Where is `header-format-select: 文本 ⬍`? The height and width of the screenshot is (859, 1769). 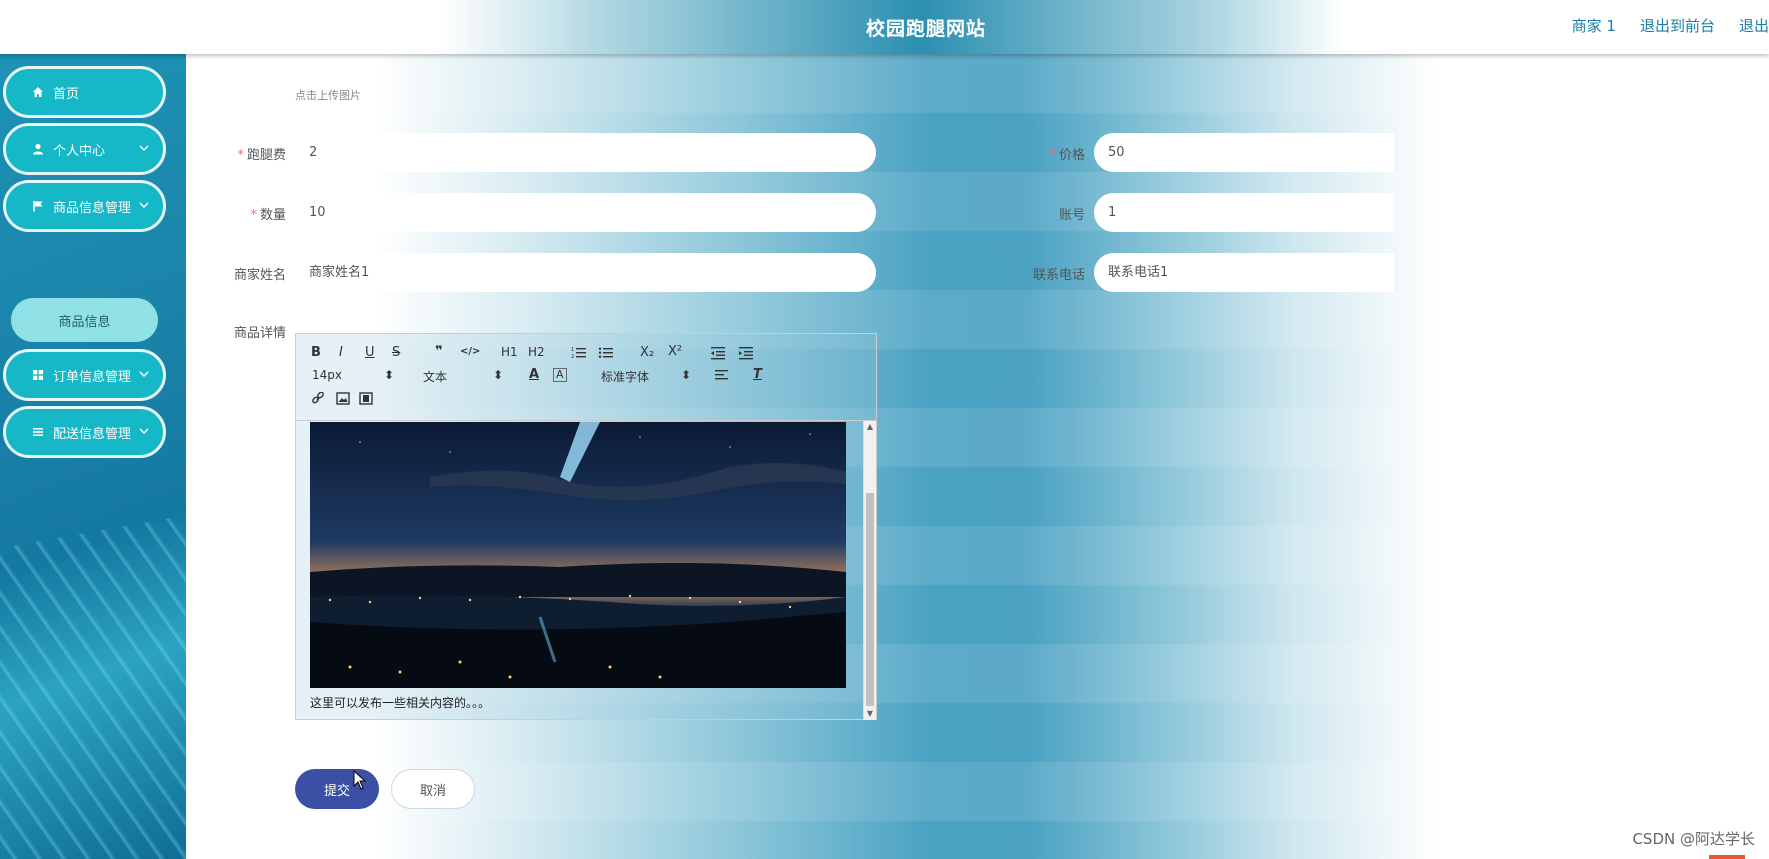
header-format-select: 文本 ⬍ is located at coordinates (463, 376).